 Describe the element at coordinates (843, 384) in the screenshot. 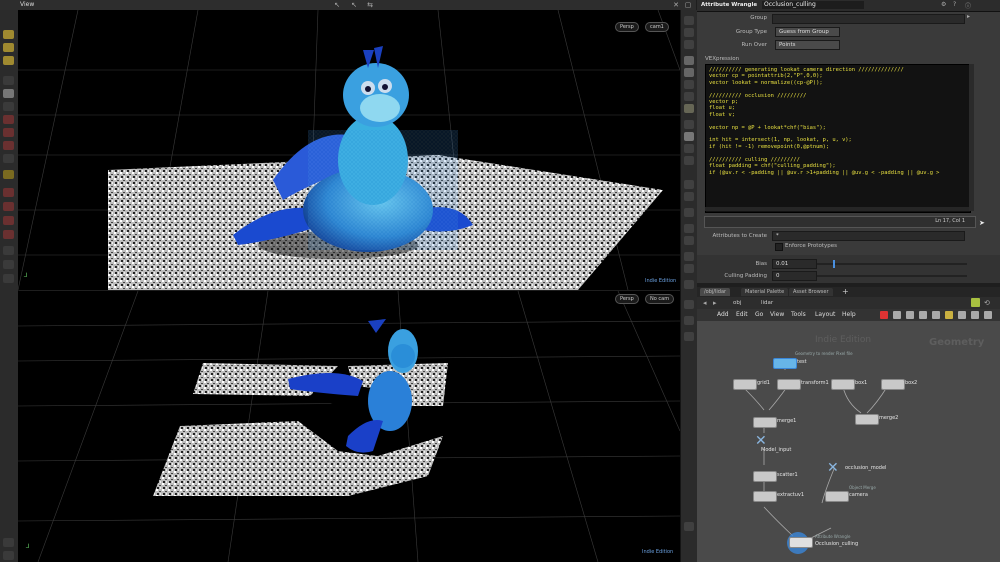

I see `node-box1` at that location.